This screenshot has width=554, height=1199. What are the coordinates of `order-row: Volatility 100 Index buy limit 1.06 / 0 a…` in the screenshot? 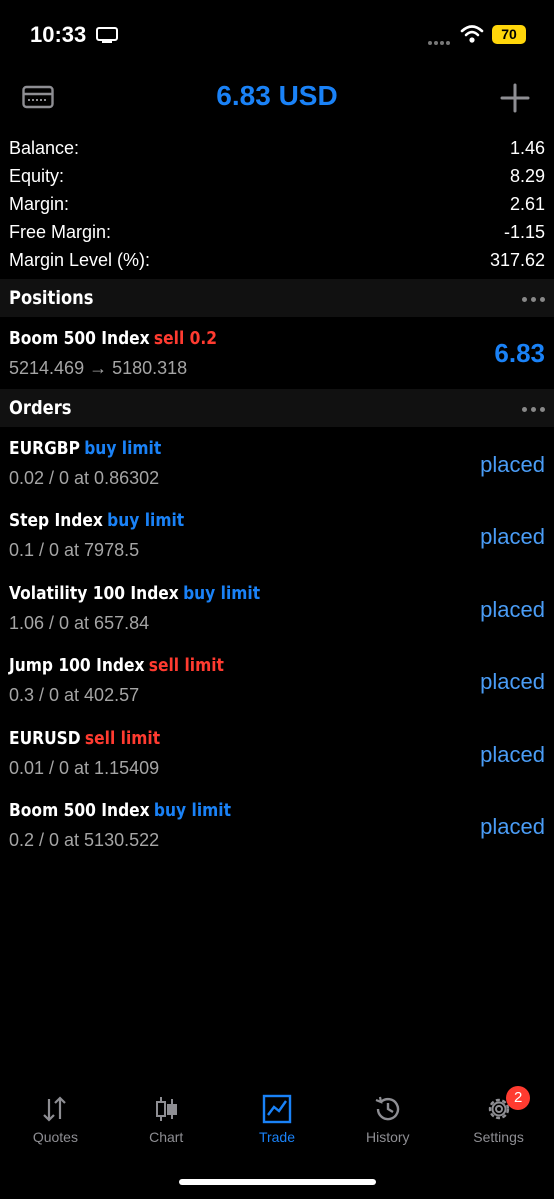 It's located at (277, 609).